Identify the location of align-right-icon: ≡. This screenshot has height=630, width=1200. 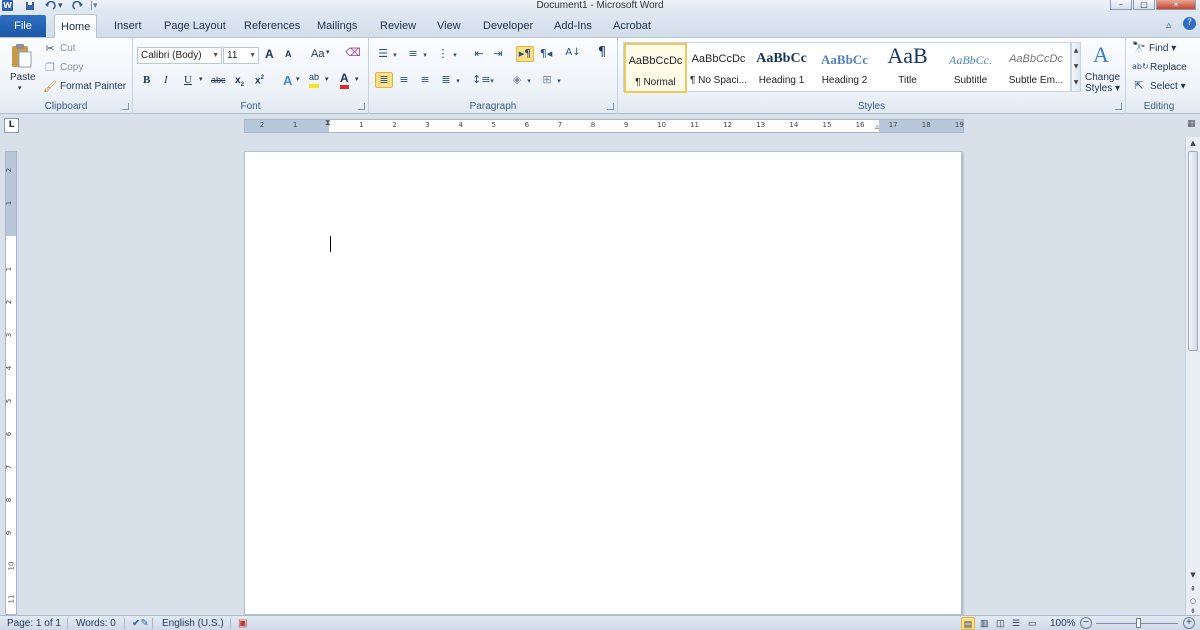
(425, 80).